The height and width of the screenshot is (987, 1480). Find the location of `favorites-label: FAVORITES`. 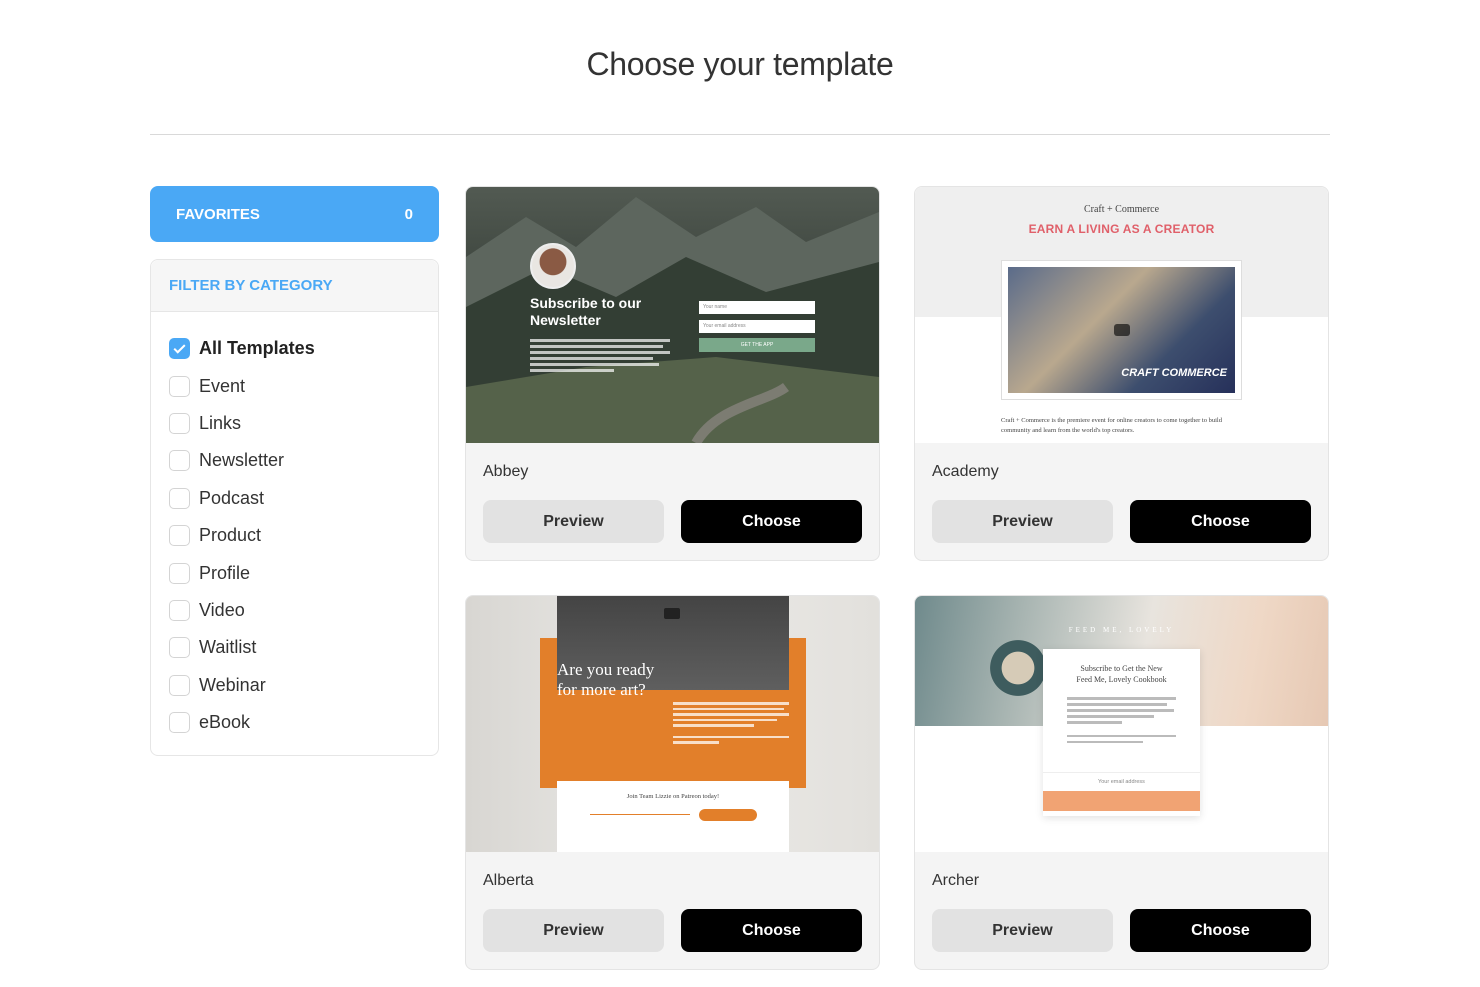

favorites-label: FAVORITES is located at coordinates (218, 214).